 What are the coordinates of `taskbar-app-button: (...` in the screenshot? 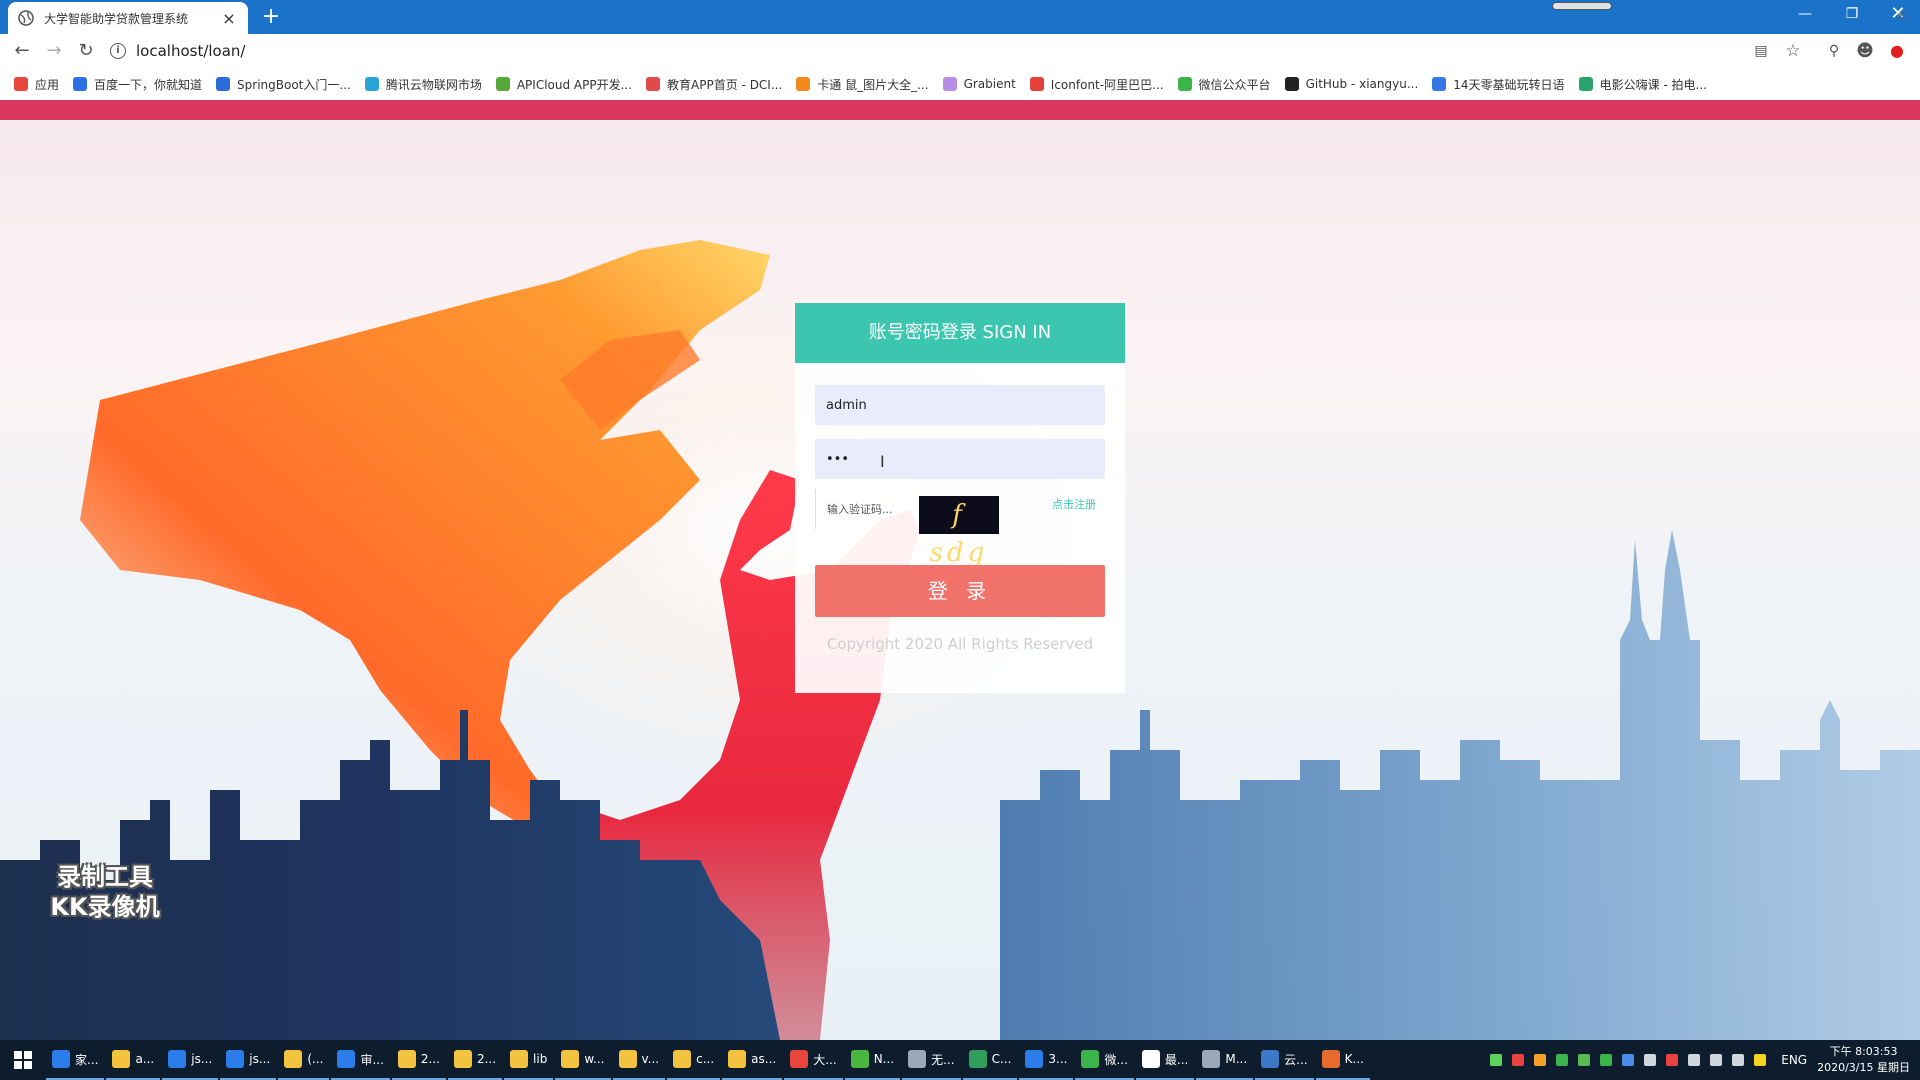 It's located at (304, 1060).